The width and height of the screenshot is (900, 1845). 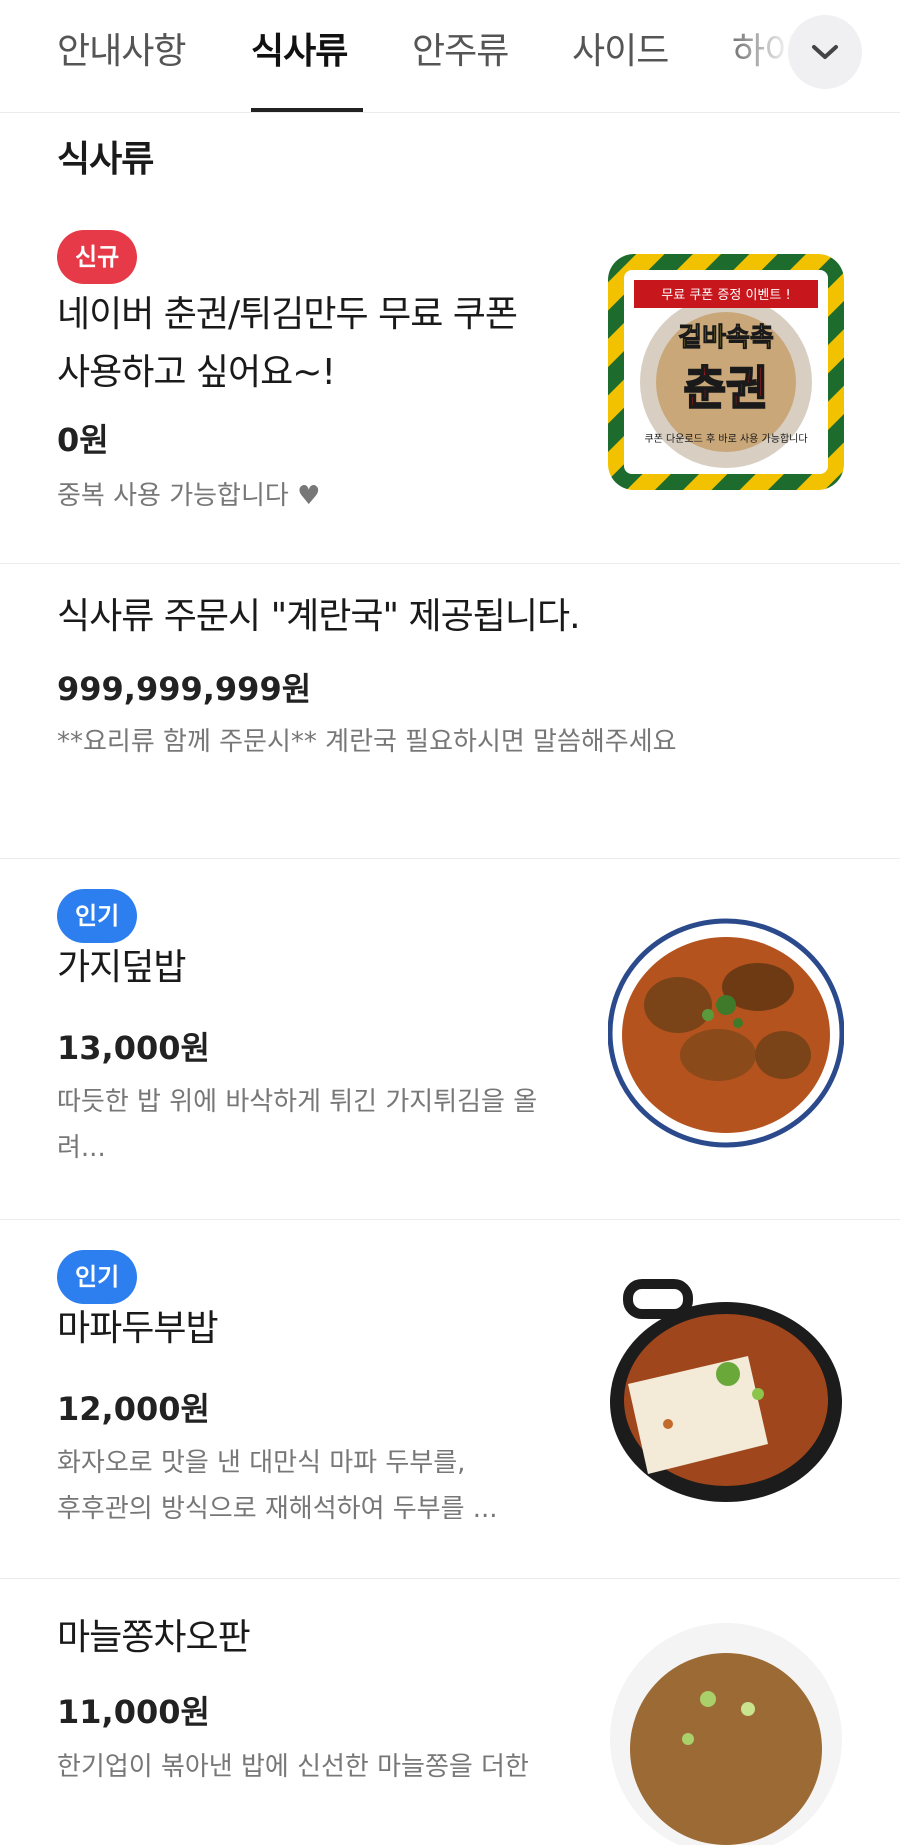 I want to click on menu-item-name: 가지덮밥, so click(x=121, y=967).